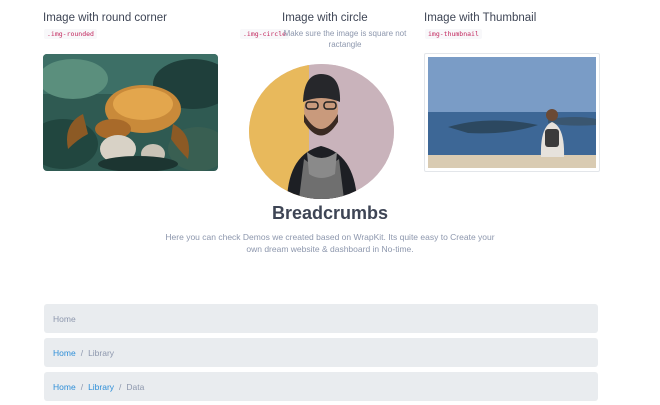 This screenshot has width=660, height=405. I want to click on breadcrumb-item-data-active: Data, so click(135, 386).